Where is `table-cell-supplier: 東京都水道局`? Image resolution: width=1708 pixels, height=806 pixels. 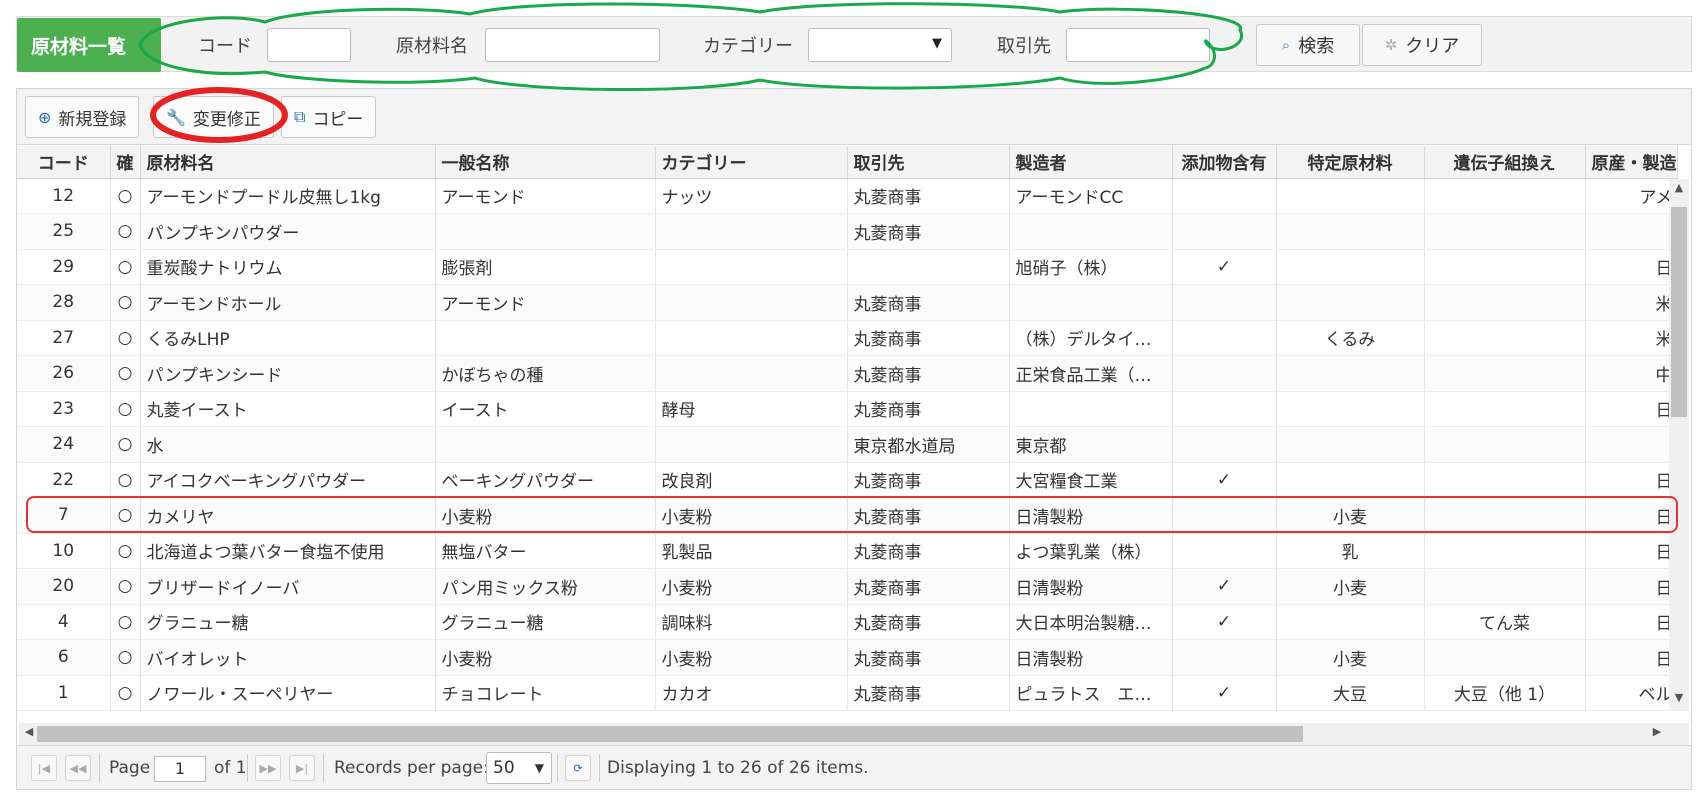 table-cell-supplier: 東京都水道局 is located at coordinates (928, 444).